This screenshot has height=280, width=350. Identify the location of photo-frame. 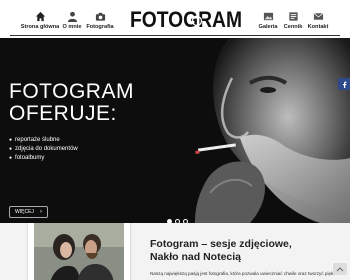
(79, 251).